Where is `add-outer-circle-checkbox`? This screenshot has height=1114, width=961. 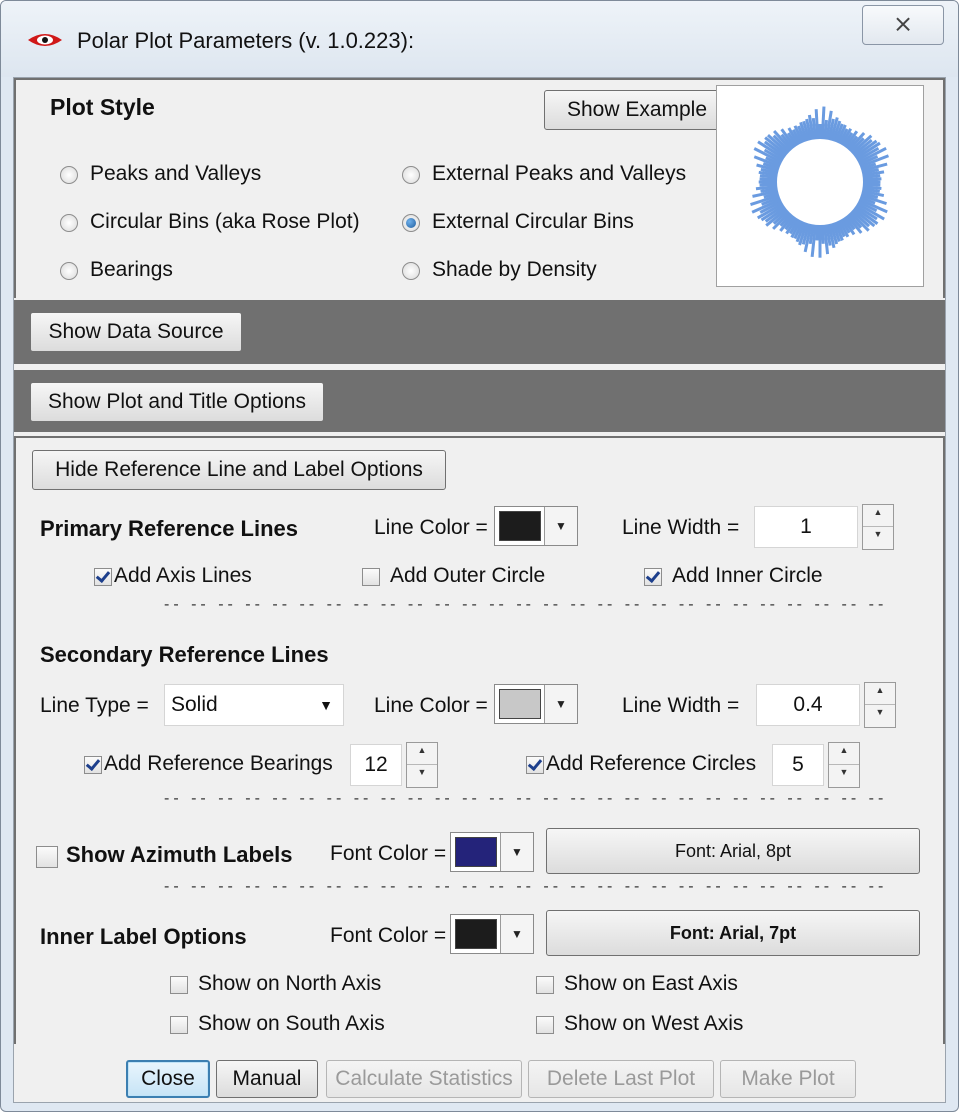
add-outer-circle-checkbox is located at coordinates (371, 577).